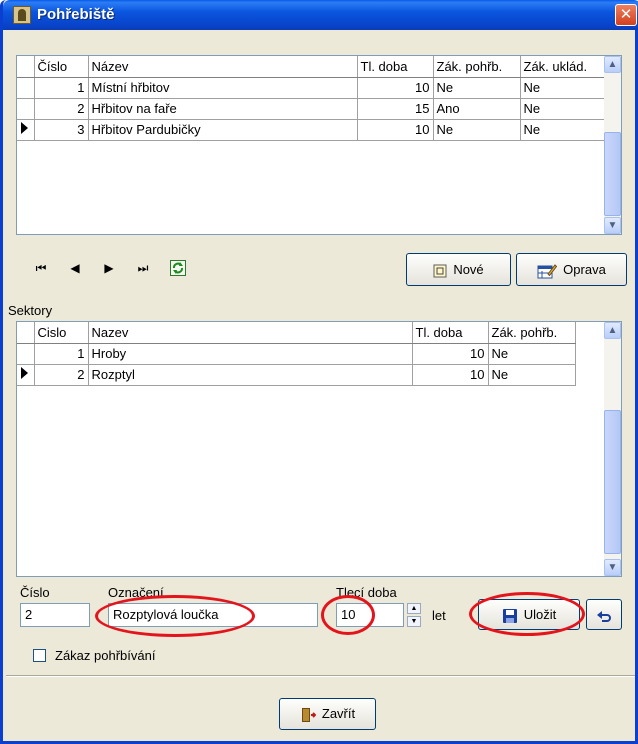  I want to click on cell-name: Rozptyl, so click(250, 375).